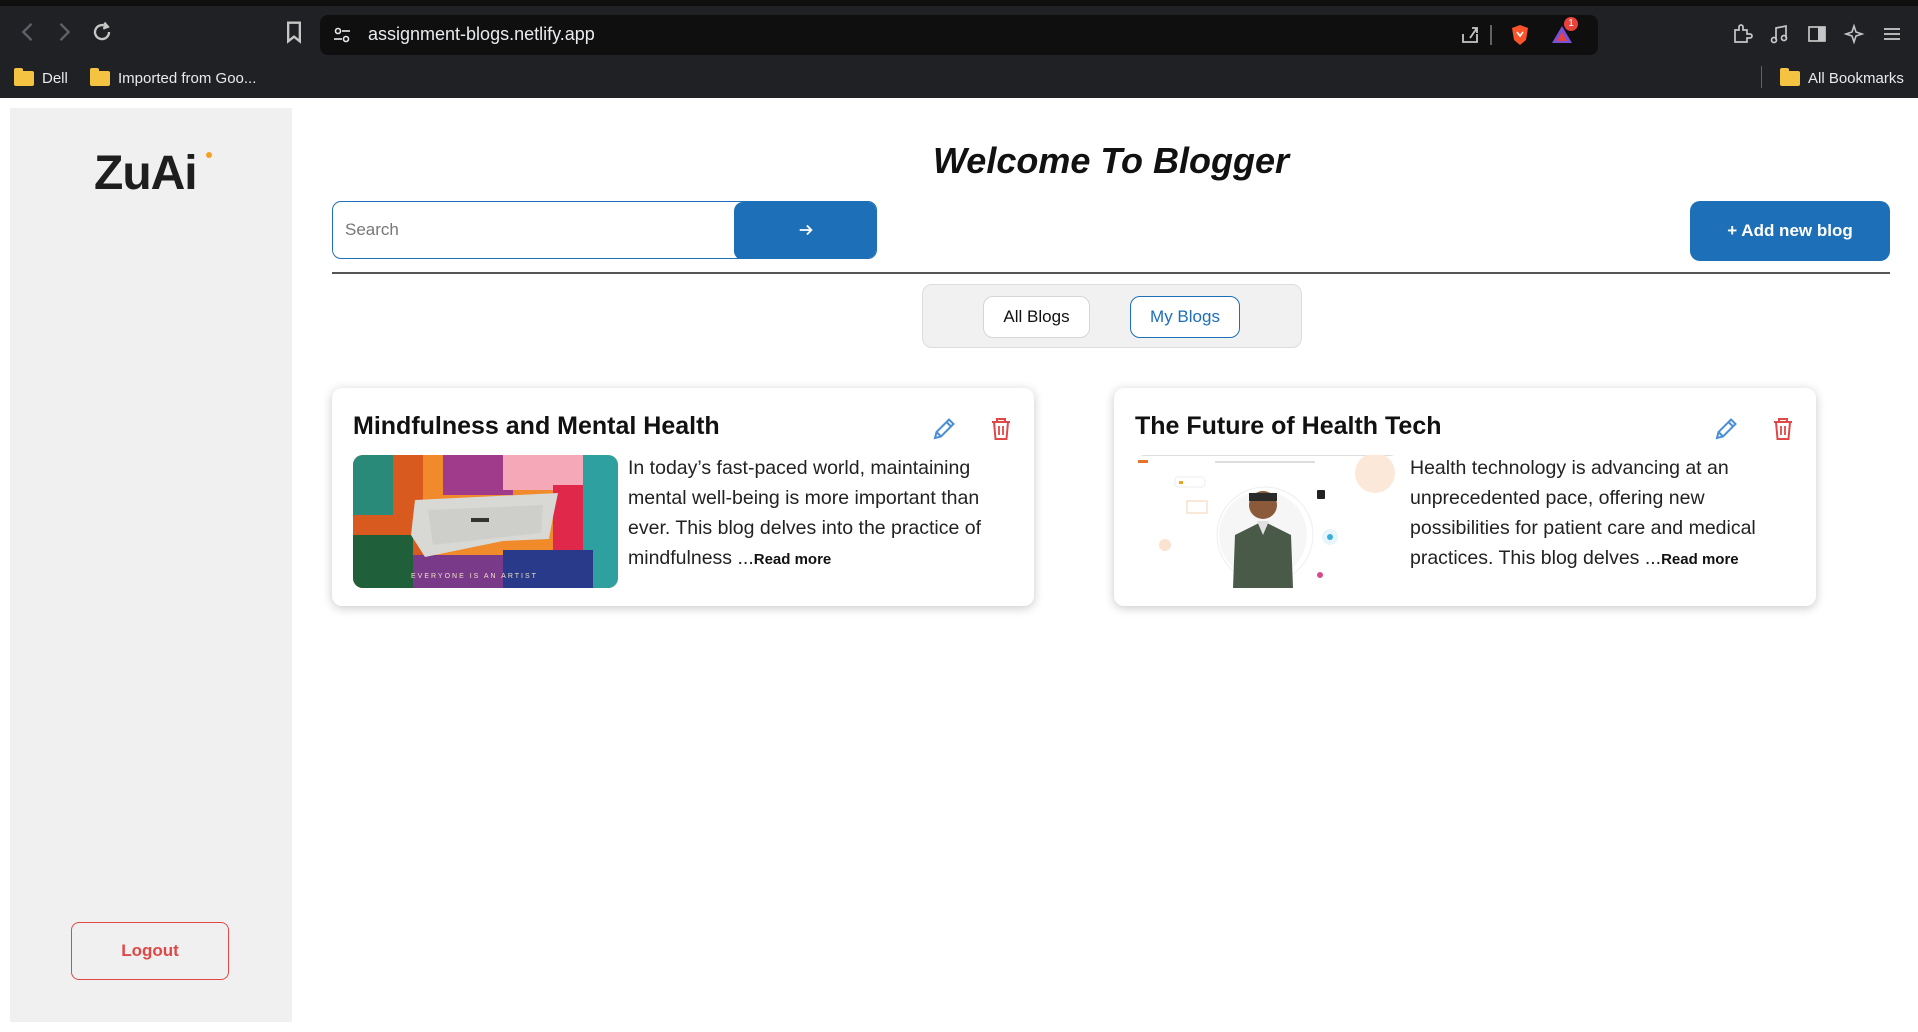  What do you see at coordinates (1564, 32) in the screenshot?
I see `brave-rewards-icon: 1` at bounding box center [1564, 32].